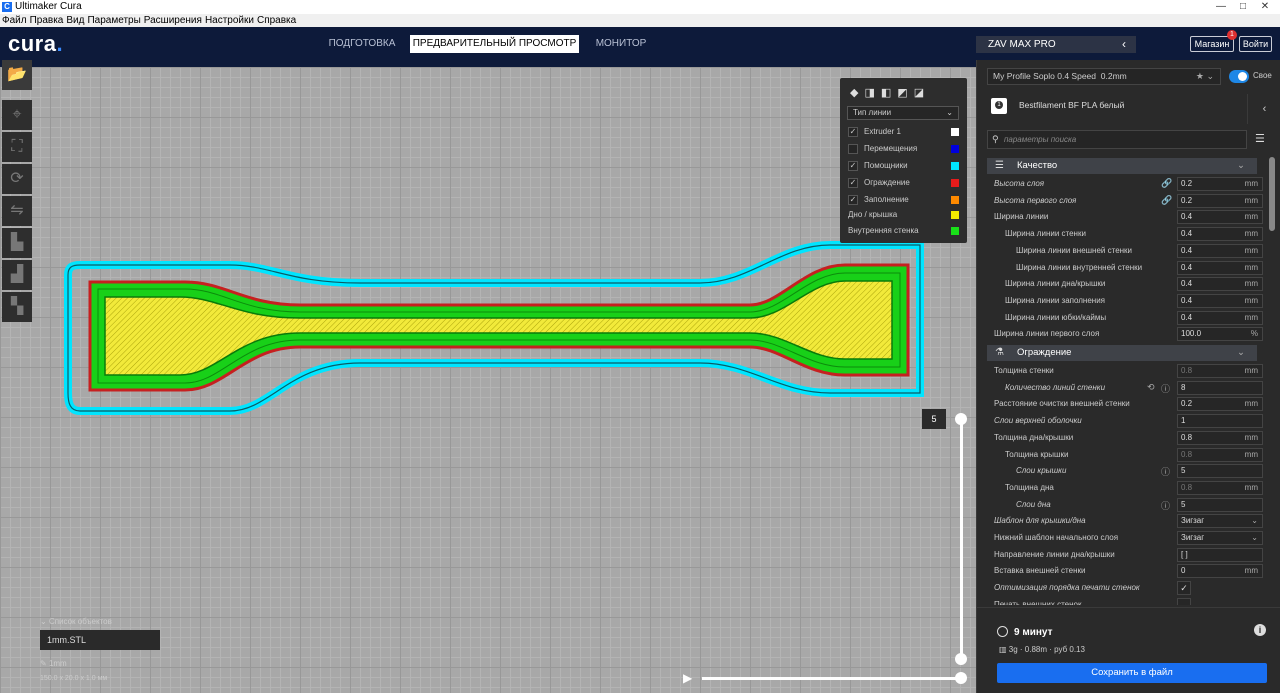 The height and width of the screenshot is (693, 1280). Describe the element at coordinates (17, 307) in the screenshot. I see `layflat-tool: ▚` at that location.